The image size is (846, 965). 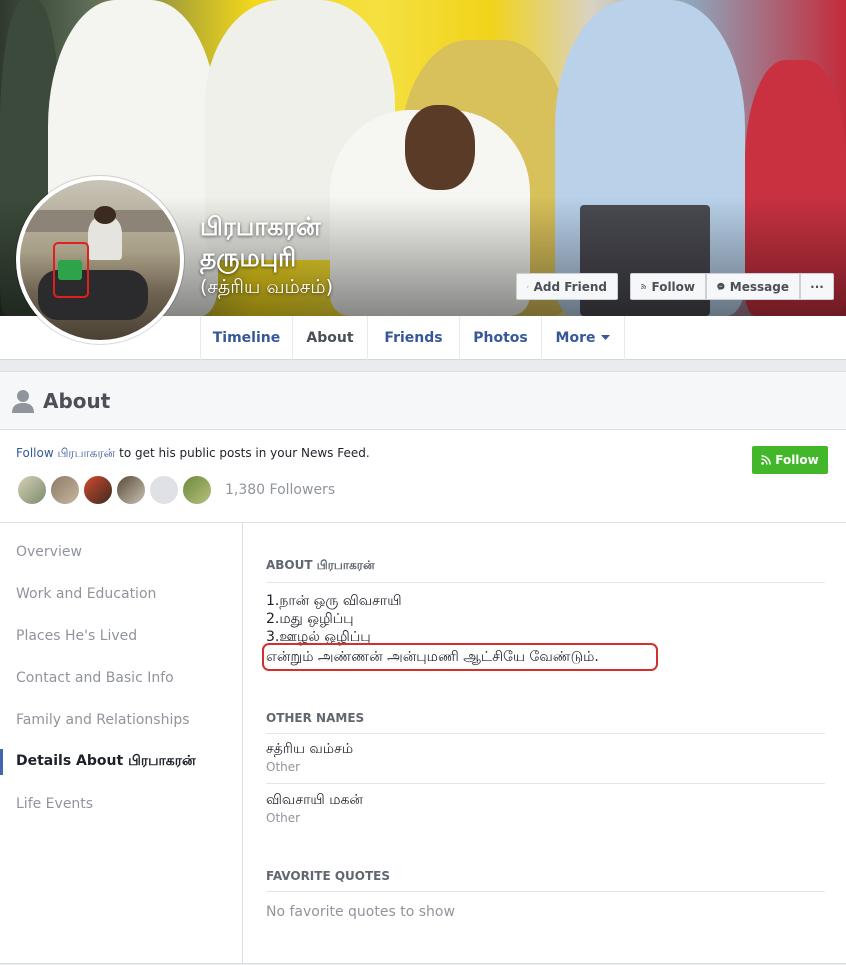 I want to click on tab-label: About, so click(x=330, y=338).